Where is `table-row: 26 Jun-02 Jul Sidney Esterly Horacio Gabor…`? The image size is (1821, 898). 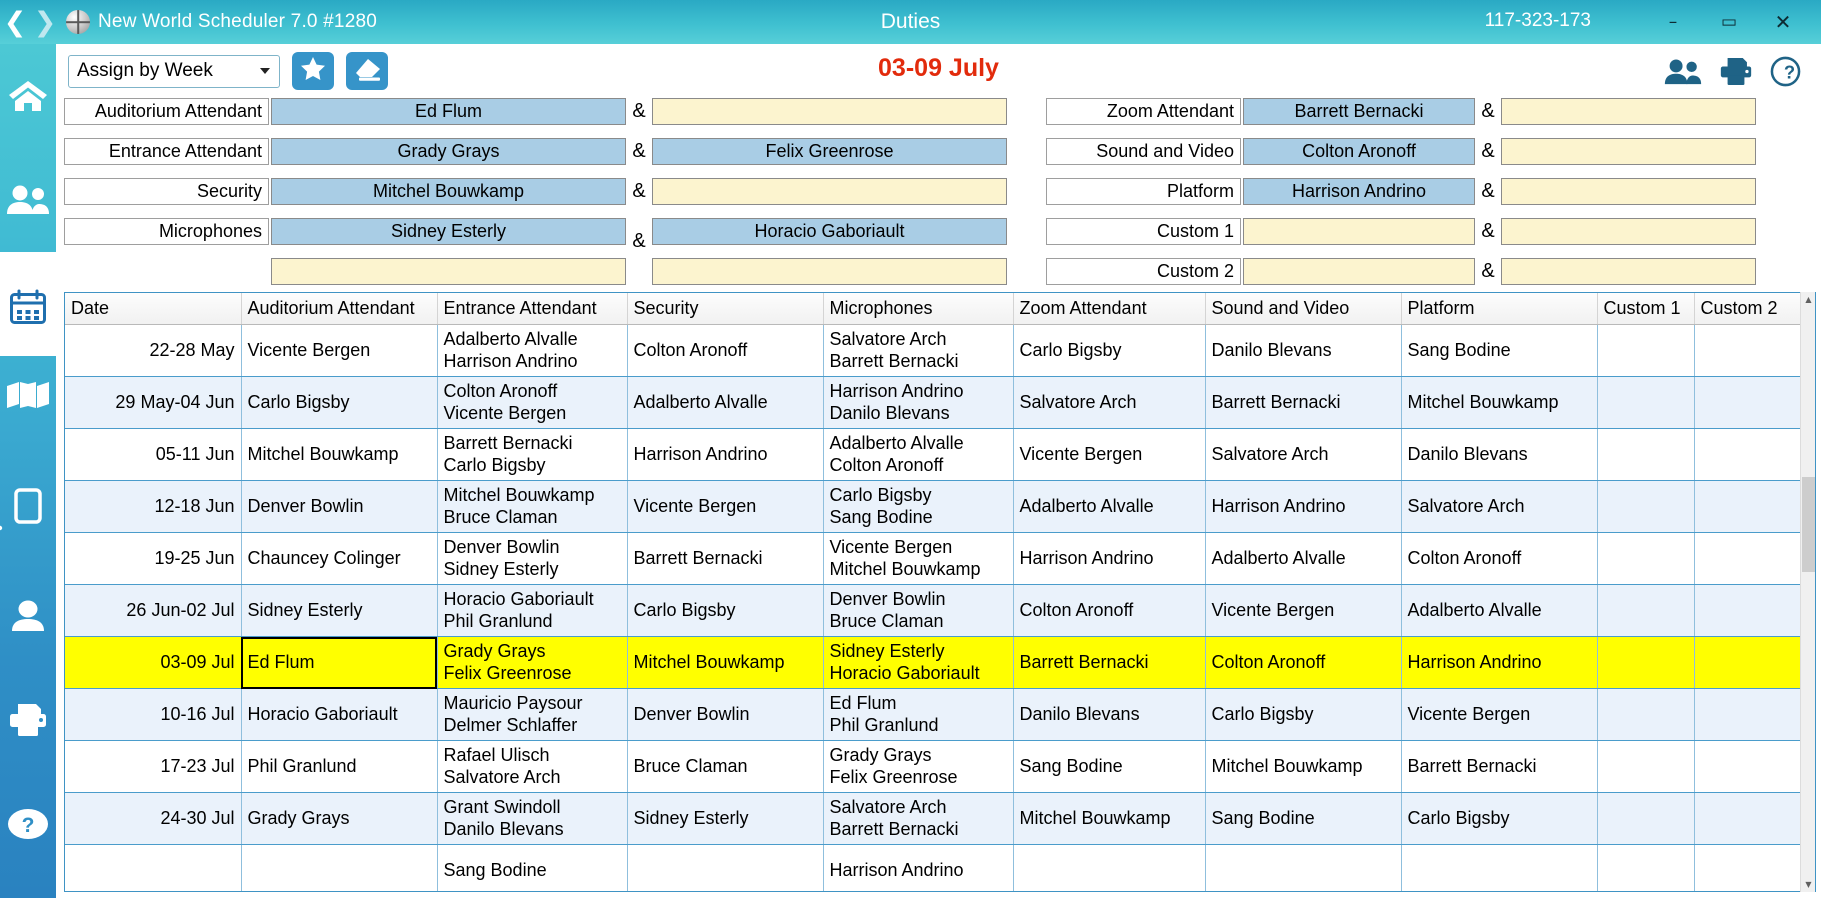 table-row: 26 Jun-02 Jul Sidney Esterly Horacio Gabor… is located at coordinates (934, 610).